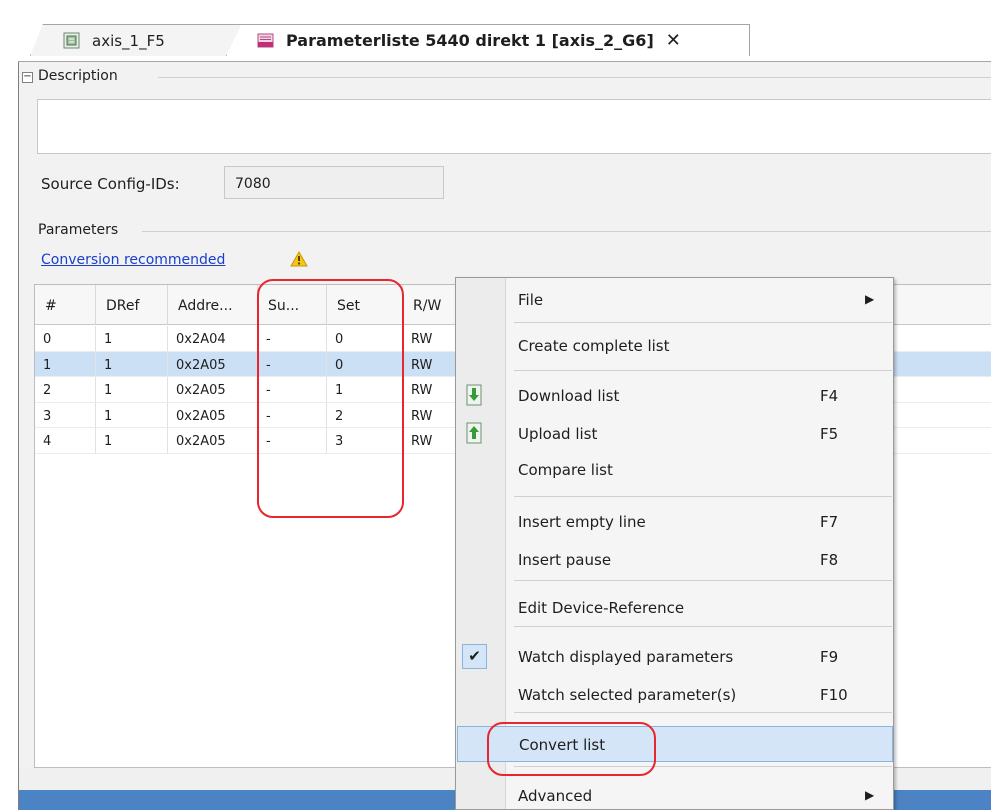 Image resolution: width=991 pixels, height=810 pixels. What do you see at coordinates (65, 389) in the screenshot?
I see `cell-index: 2` at bounding box center [65, 389].